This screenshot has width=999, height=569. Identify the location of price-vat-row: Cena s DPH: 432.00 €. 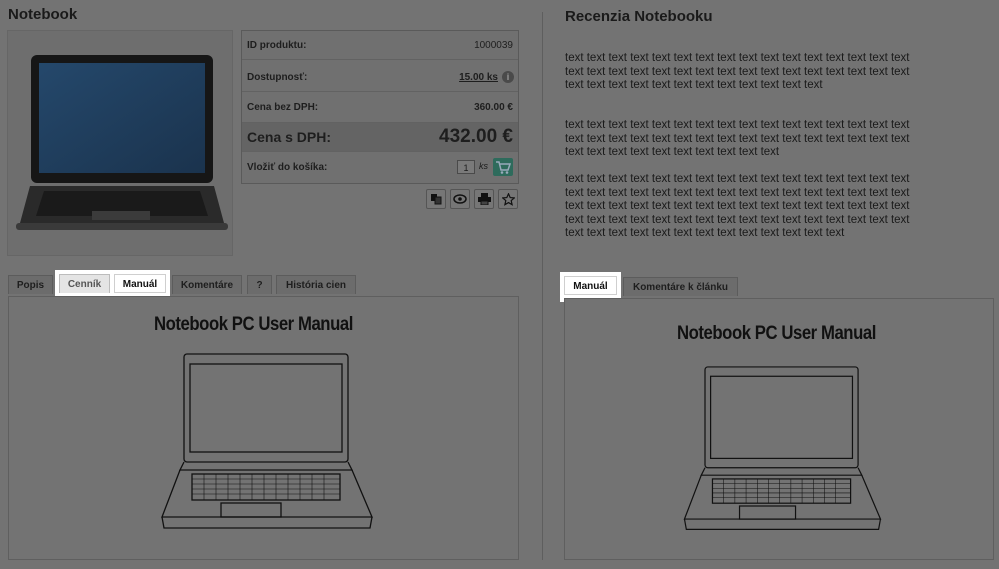
(380, 137).